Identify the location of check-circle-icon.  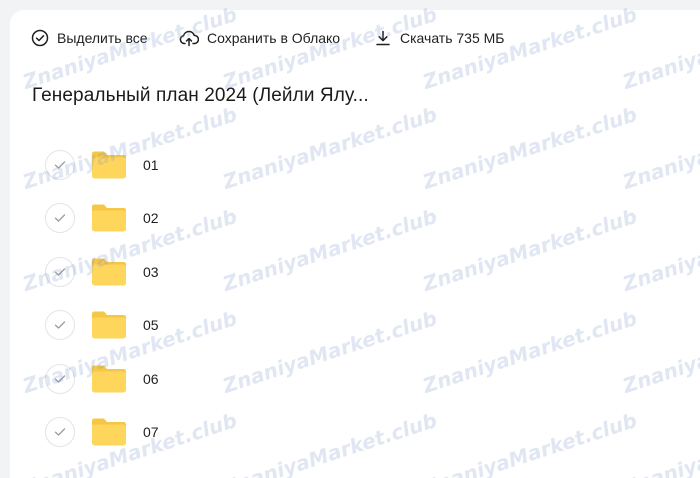
(40, 38).